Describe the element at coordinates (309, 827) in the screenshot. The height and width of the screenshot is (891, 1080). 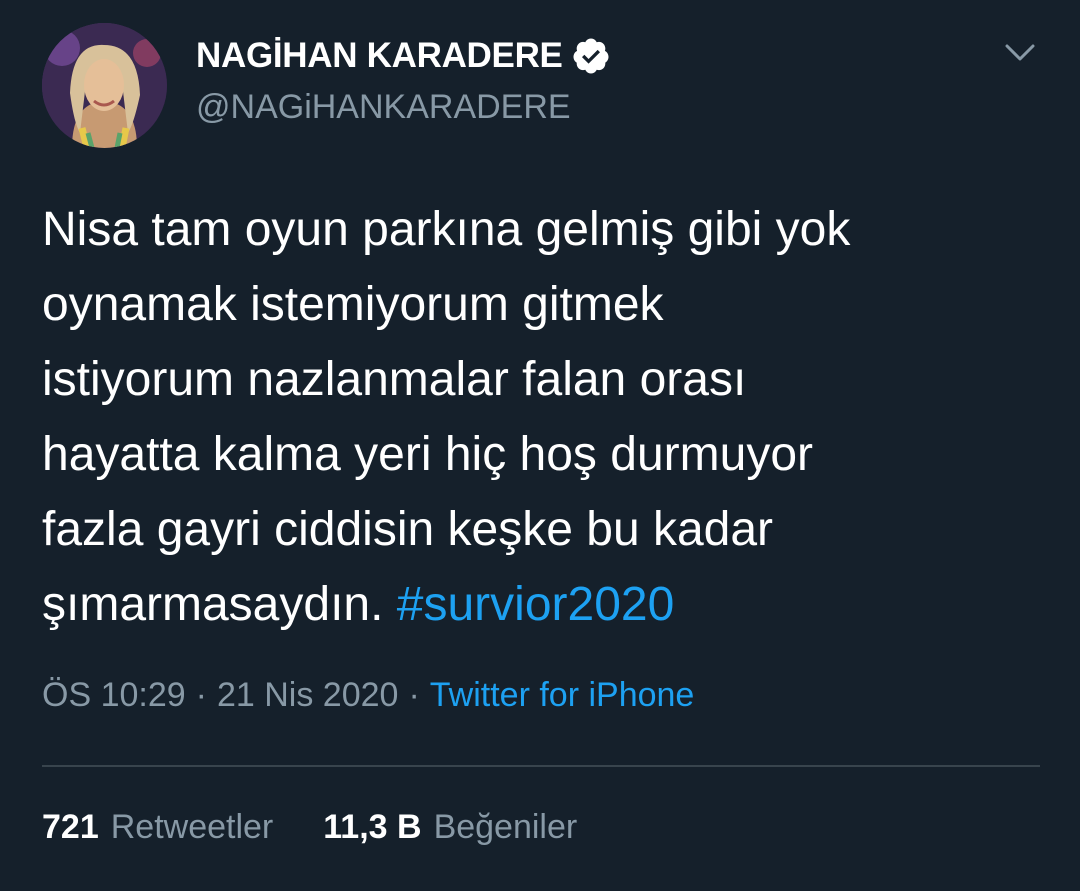
I see `tweet-stats: 721 Retweetler 11,3 B Beğeniler` at that location.